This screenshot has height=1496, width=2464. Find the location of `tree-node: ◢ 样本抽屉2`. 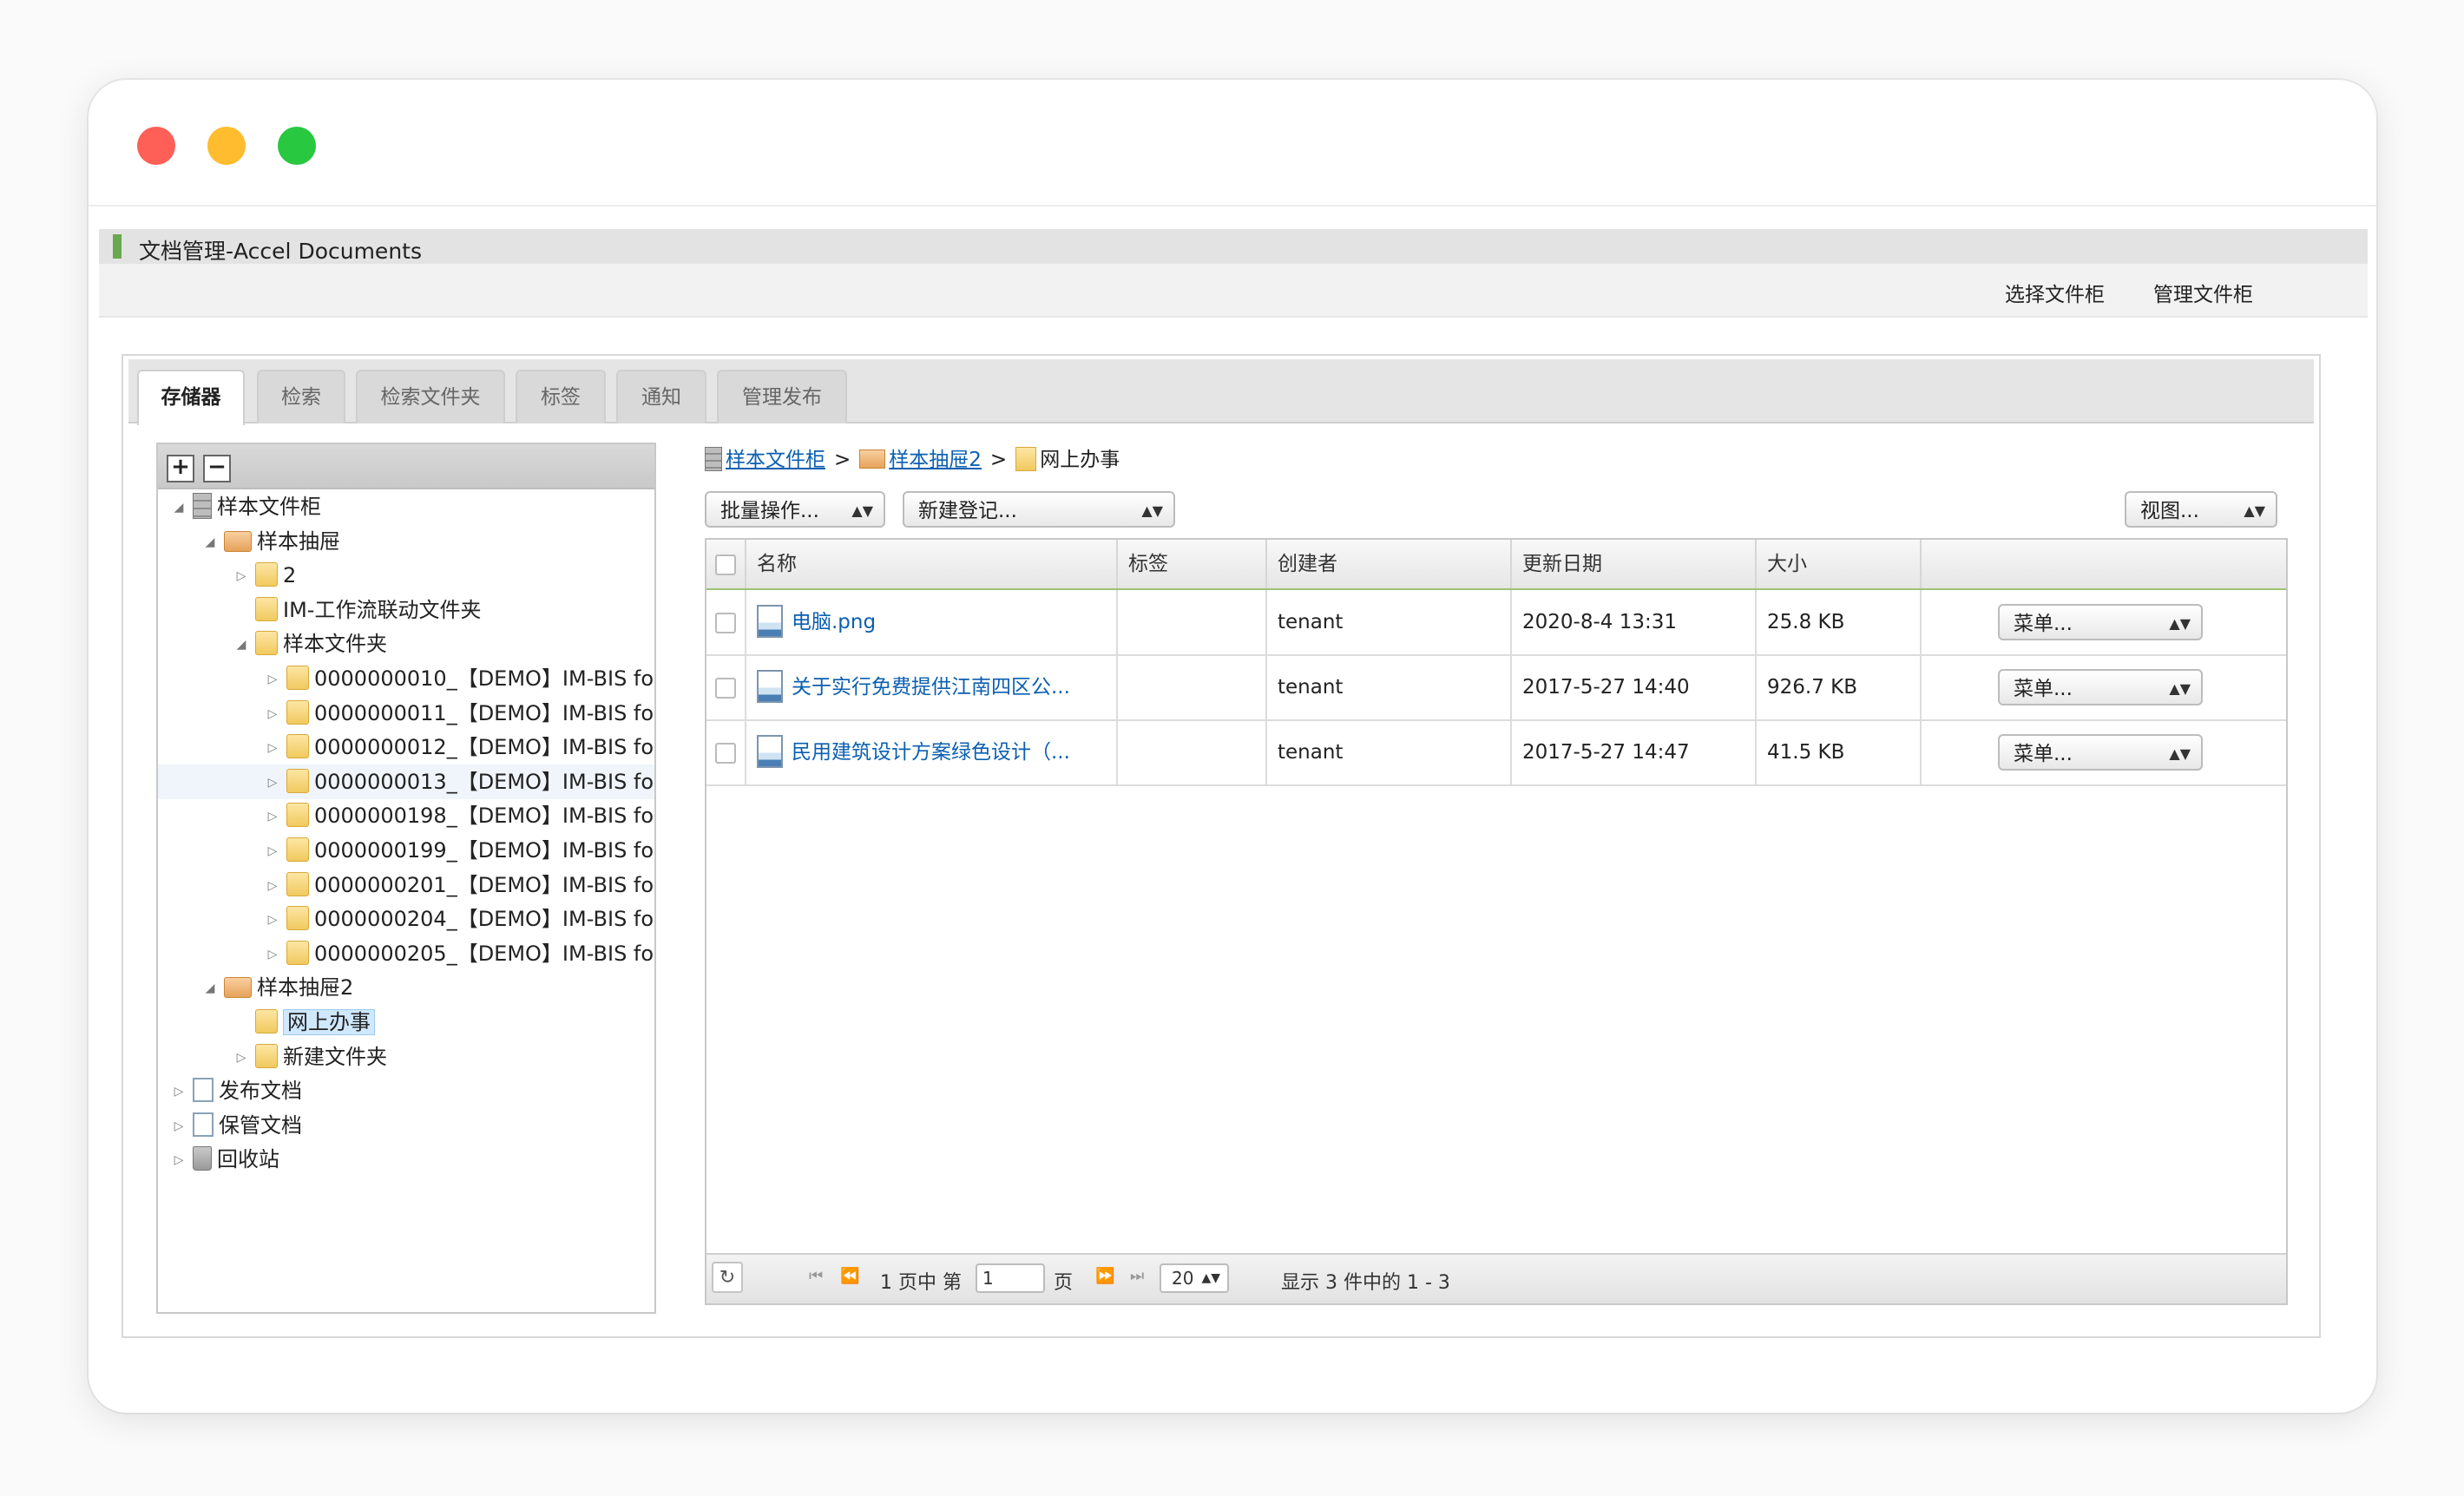

tree-node: ◢ 样本抽屉2 is located at coordinates (277, 988).